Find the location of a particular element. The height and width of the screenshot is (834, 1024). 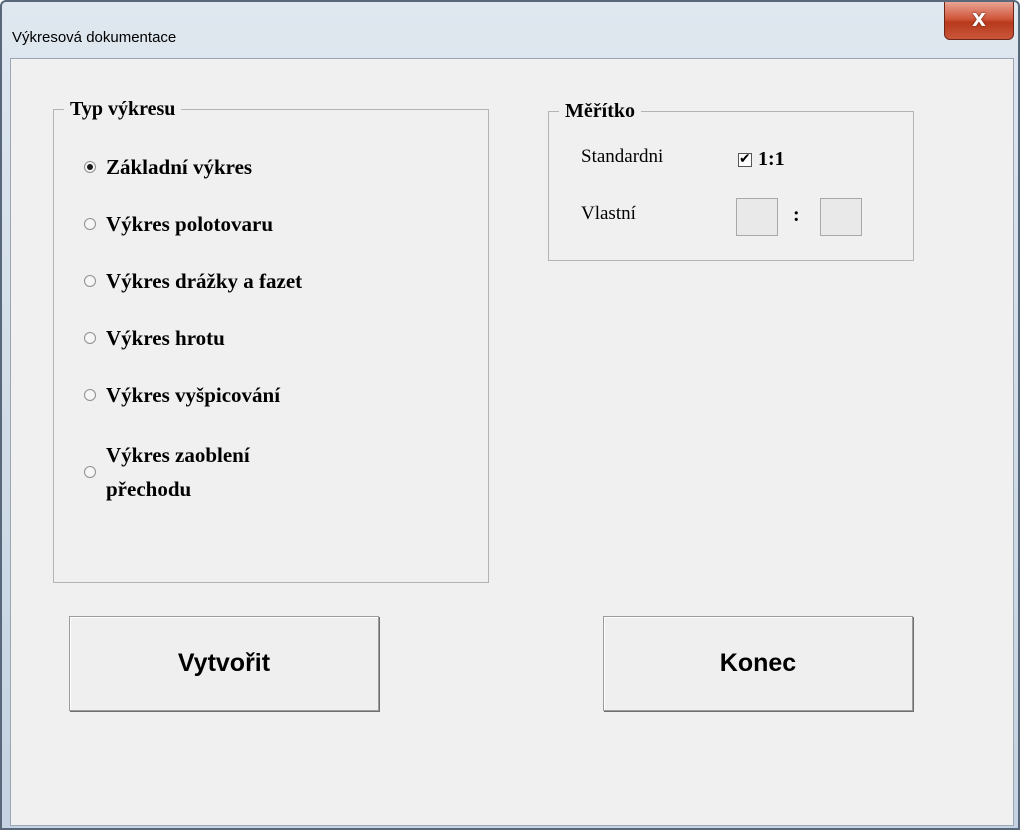

option-groove-chamfer-drawing-label: Výkres drážky a fazet is located at coordinates (204, 281).